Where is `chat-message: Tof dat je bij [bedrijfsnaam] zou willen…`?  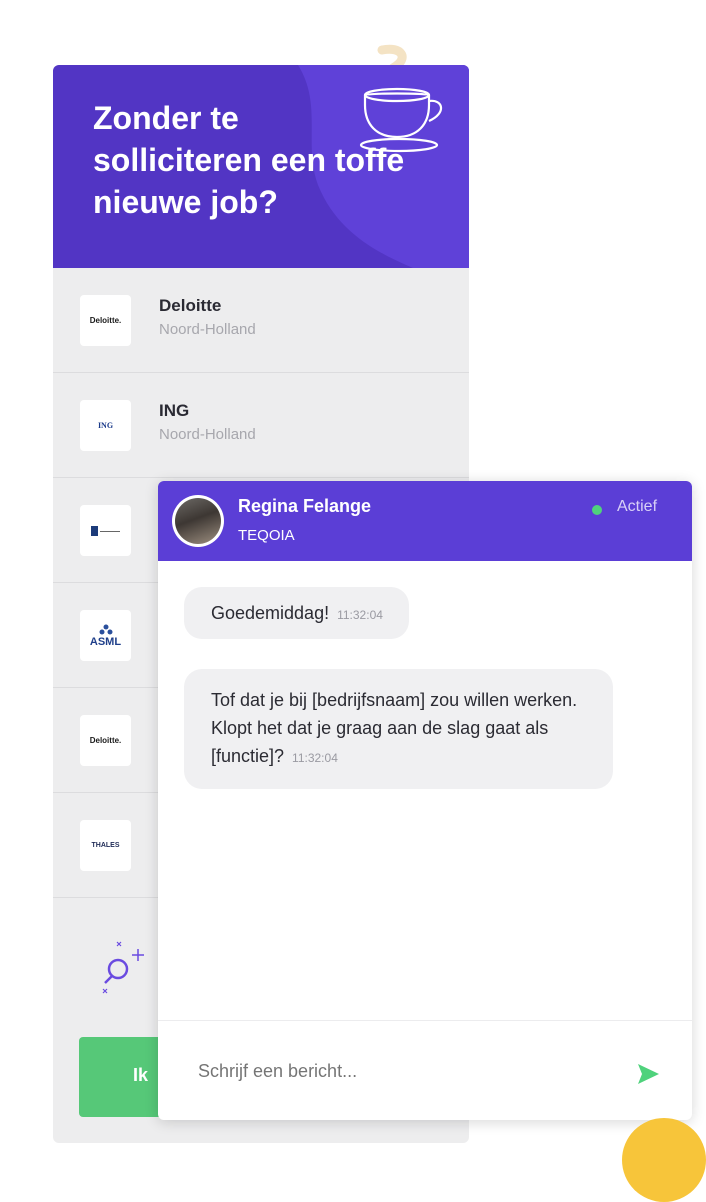
chat-message: Tof dat je bij [bedrijfsnaam] zou willen… is located at coordinates (398, 729).